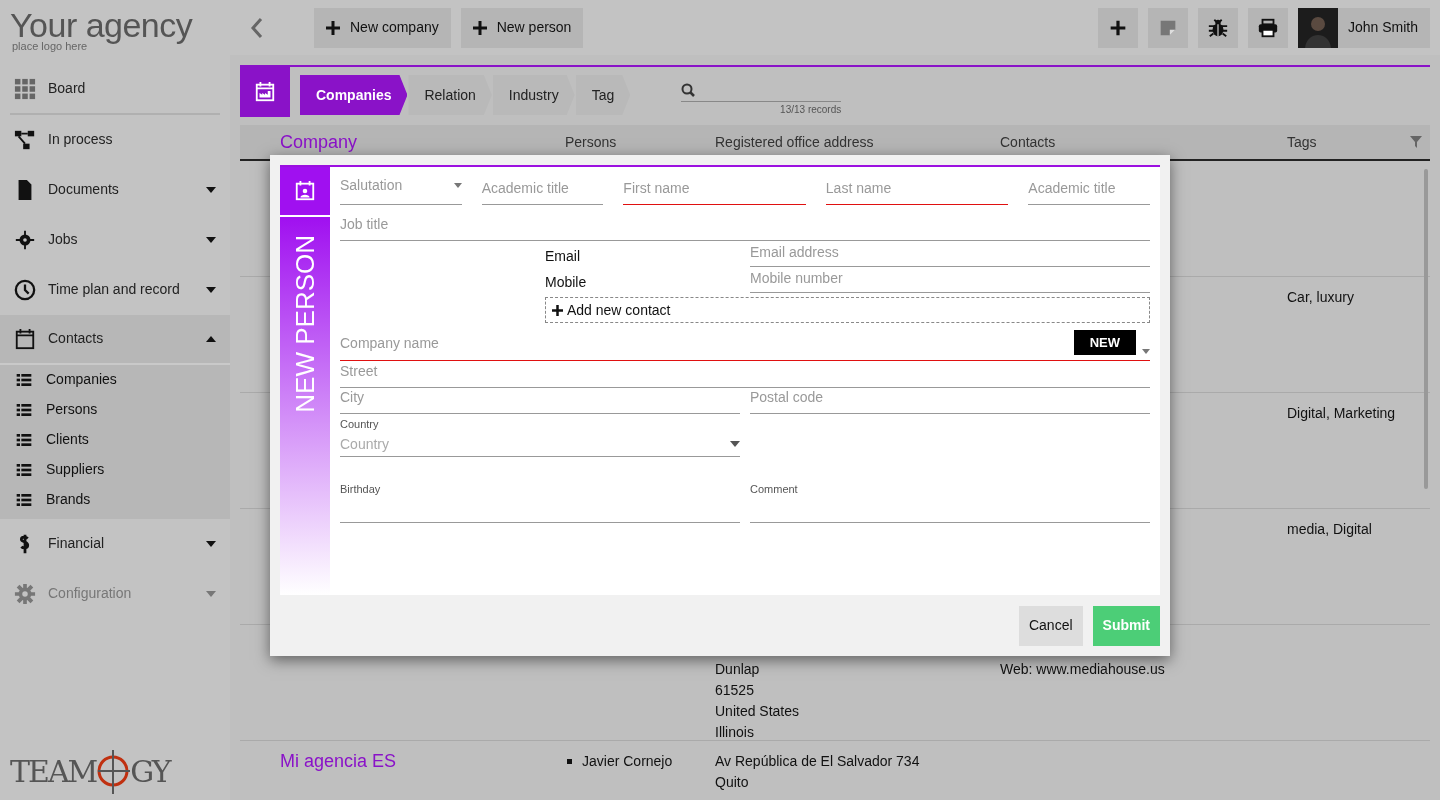  I want to click on logo-text: TEAM, so click(53, 771).